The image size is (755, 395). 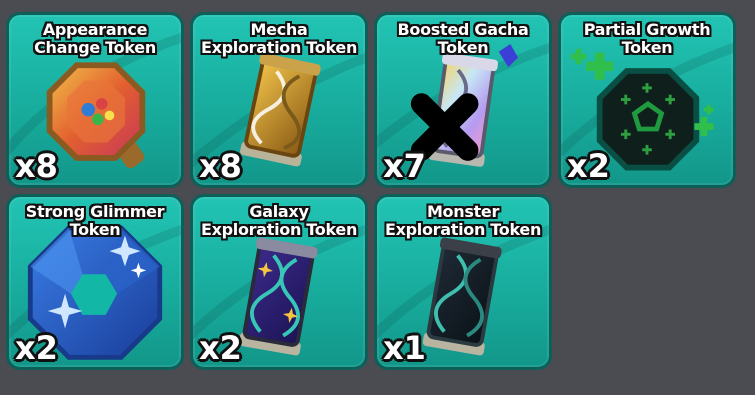 I want to click on token-card-boosted-gacha: Boosted Gacha Token x7, so click(x=463, y=100).